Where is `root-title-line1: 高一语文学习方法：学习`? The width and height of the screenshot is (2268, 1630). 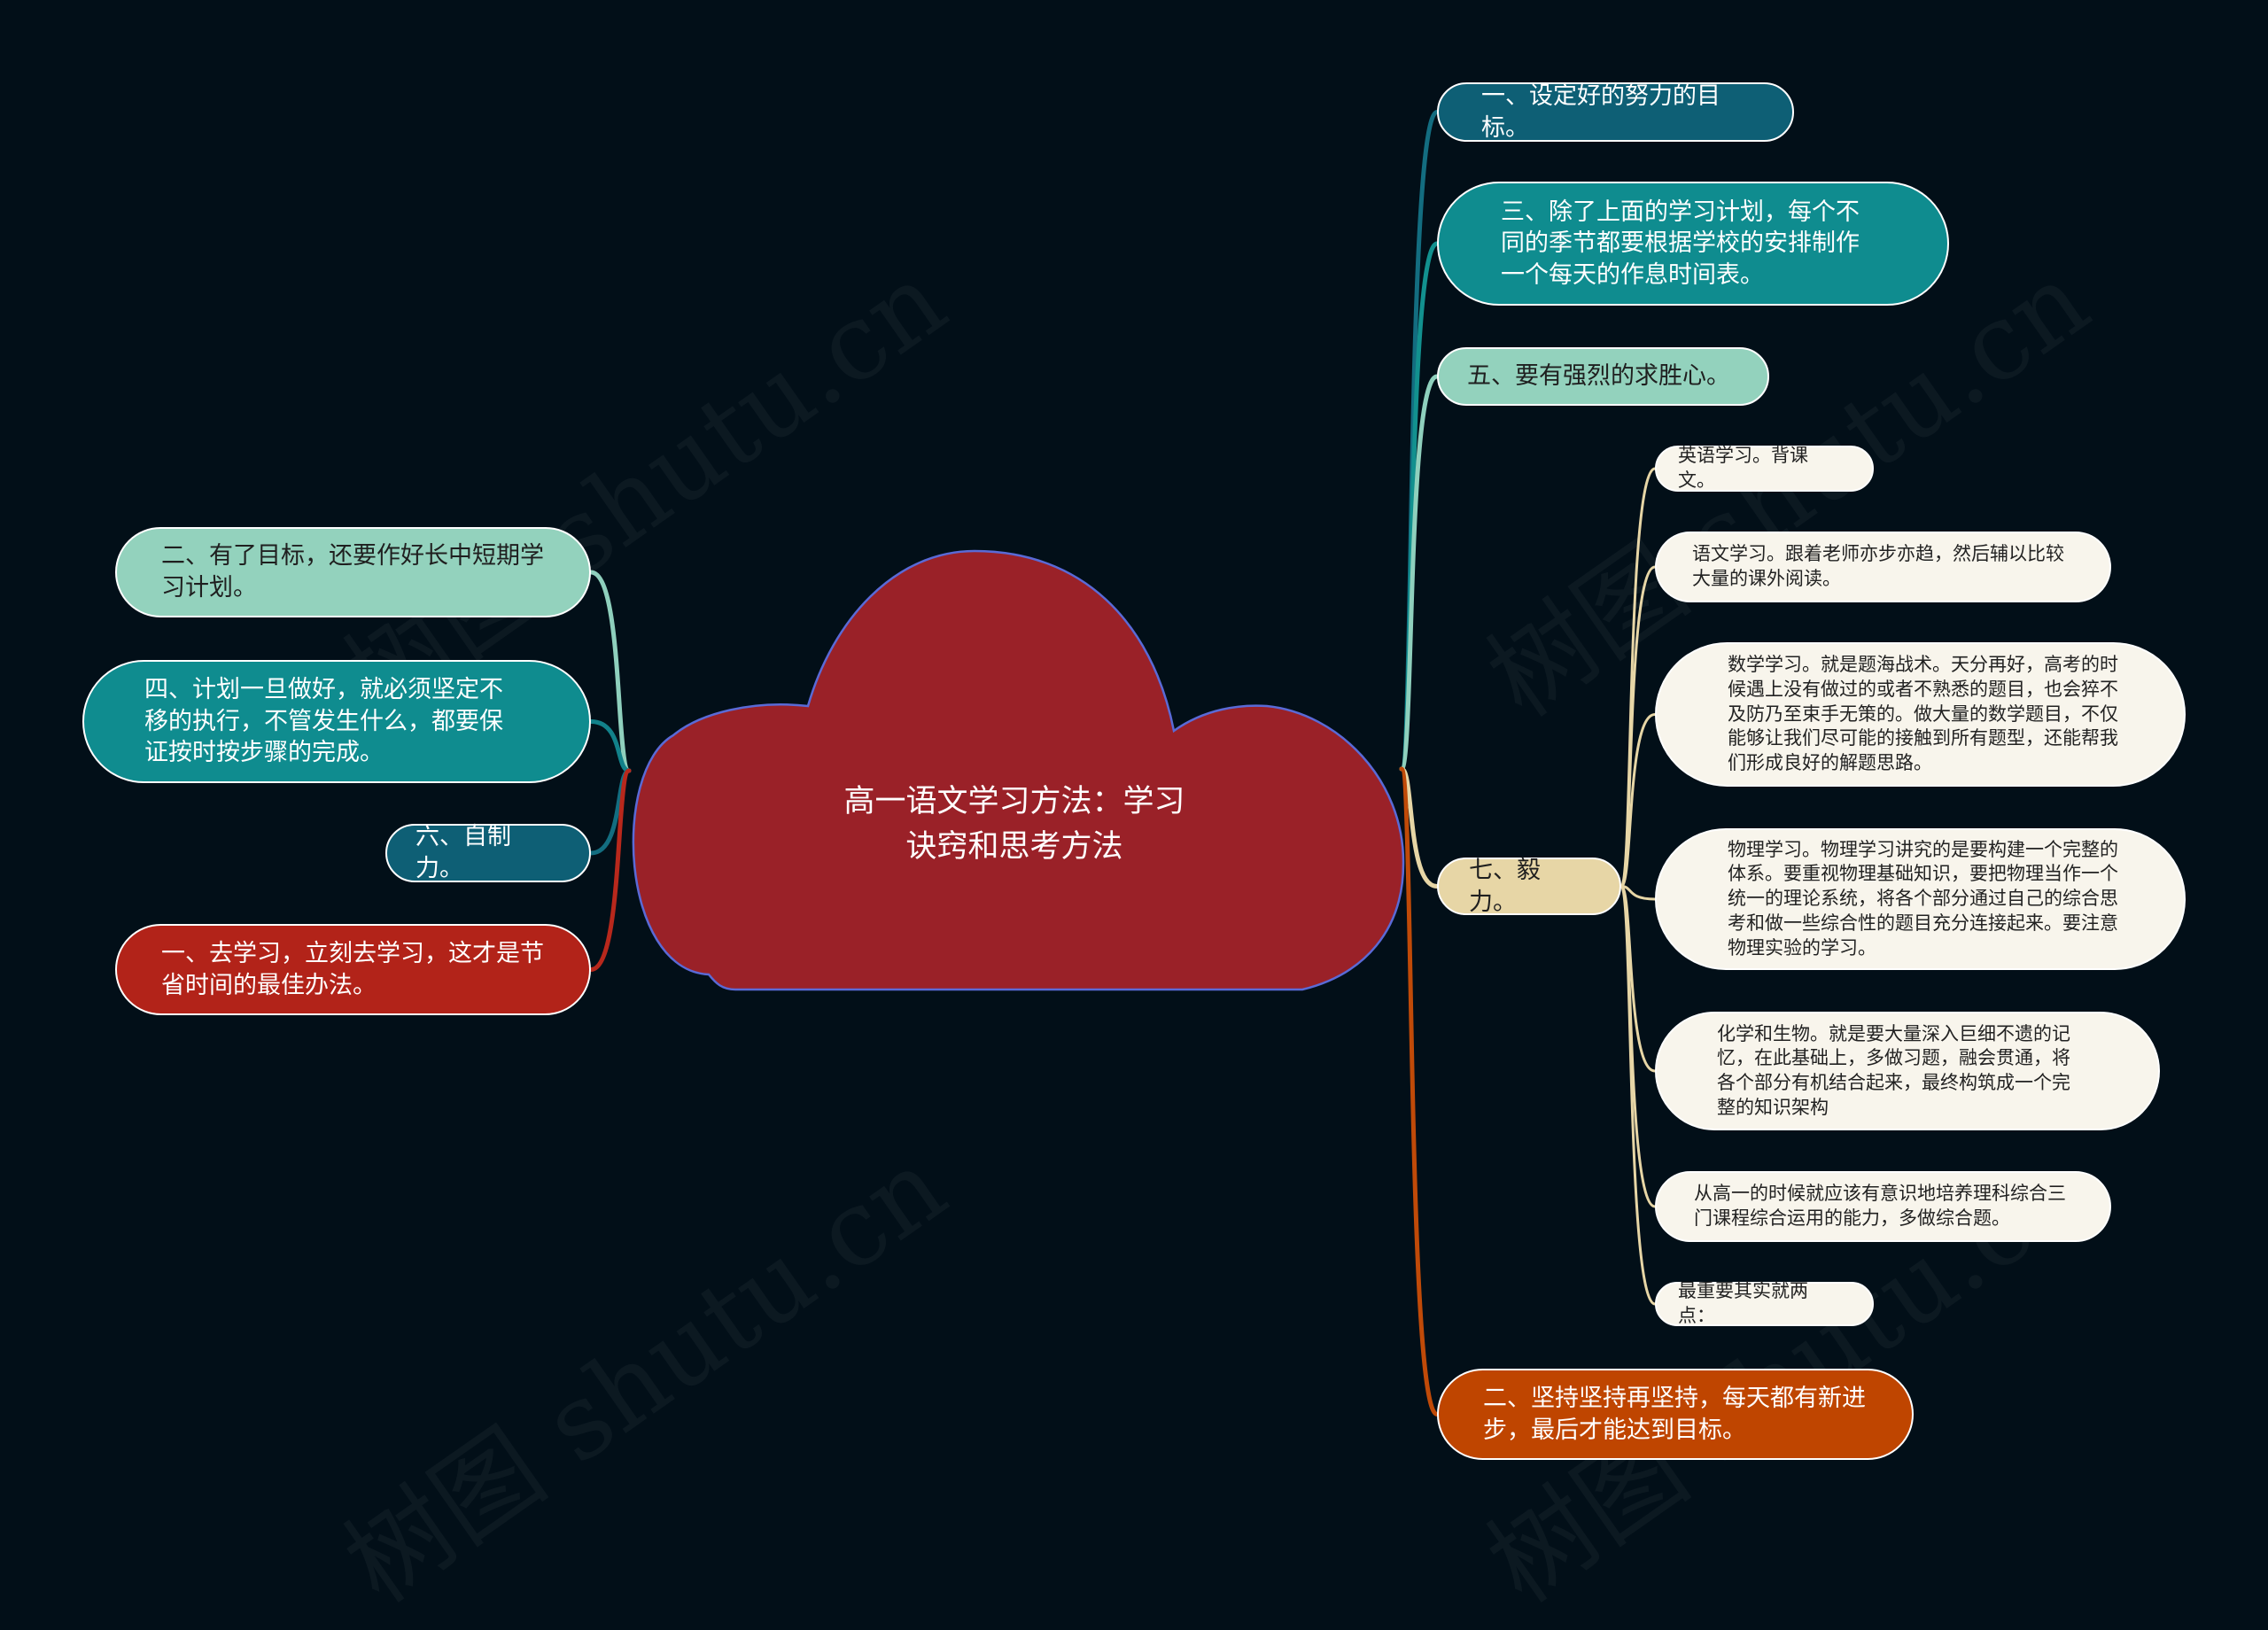 root-title-line1: 高一语文学习方法：学习 is located at coordinates (1014, 801).